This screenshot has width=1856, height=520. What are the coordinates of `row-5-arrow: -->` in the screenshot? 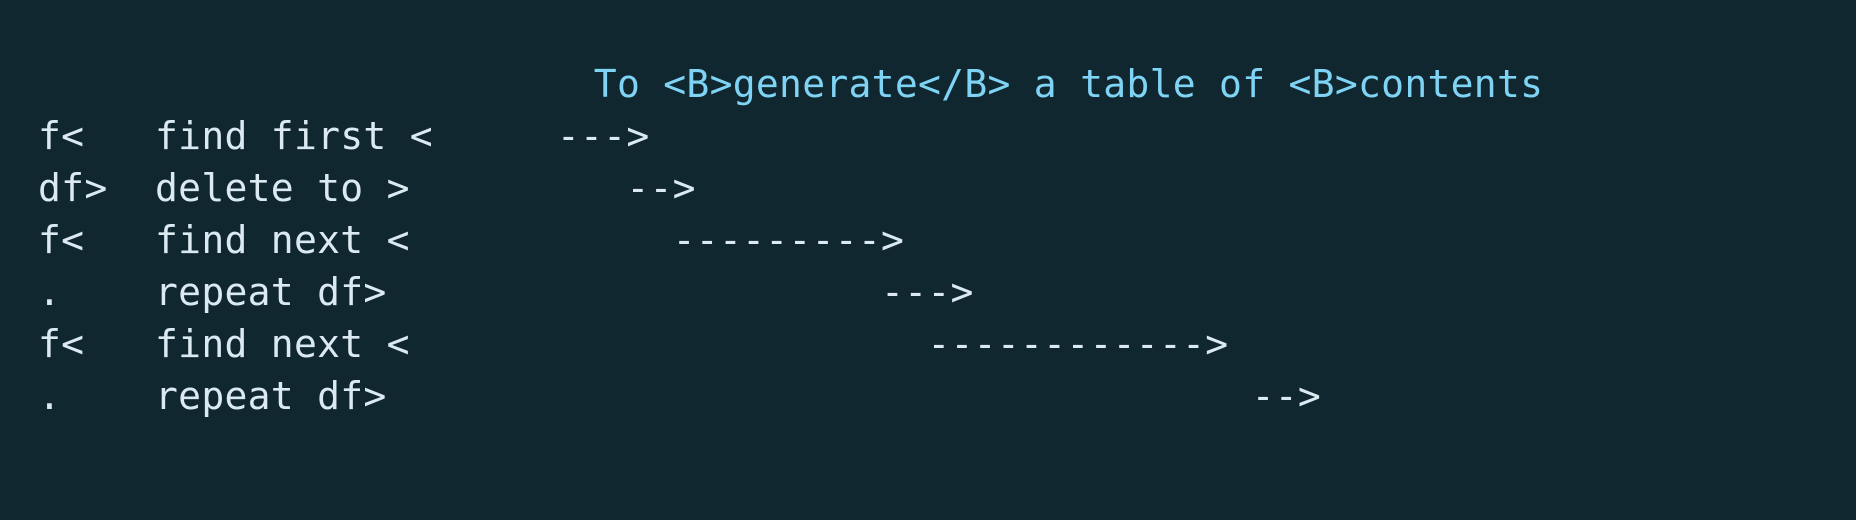 It's located at (731, 396).